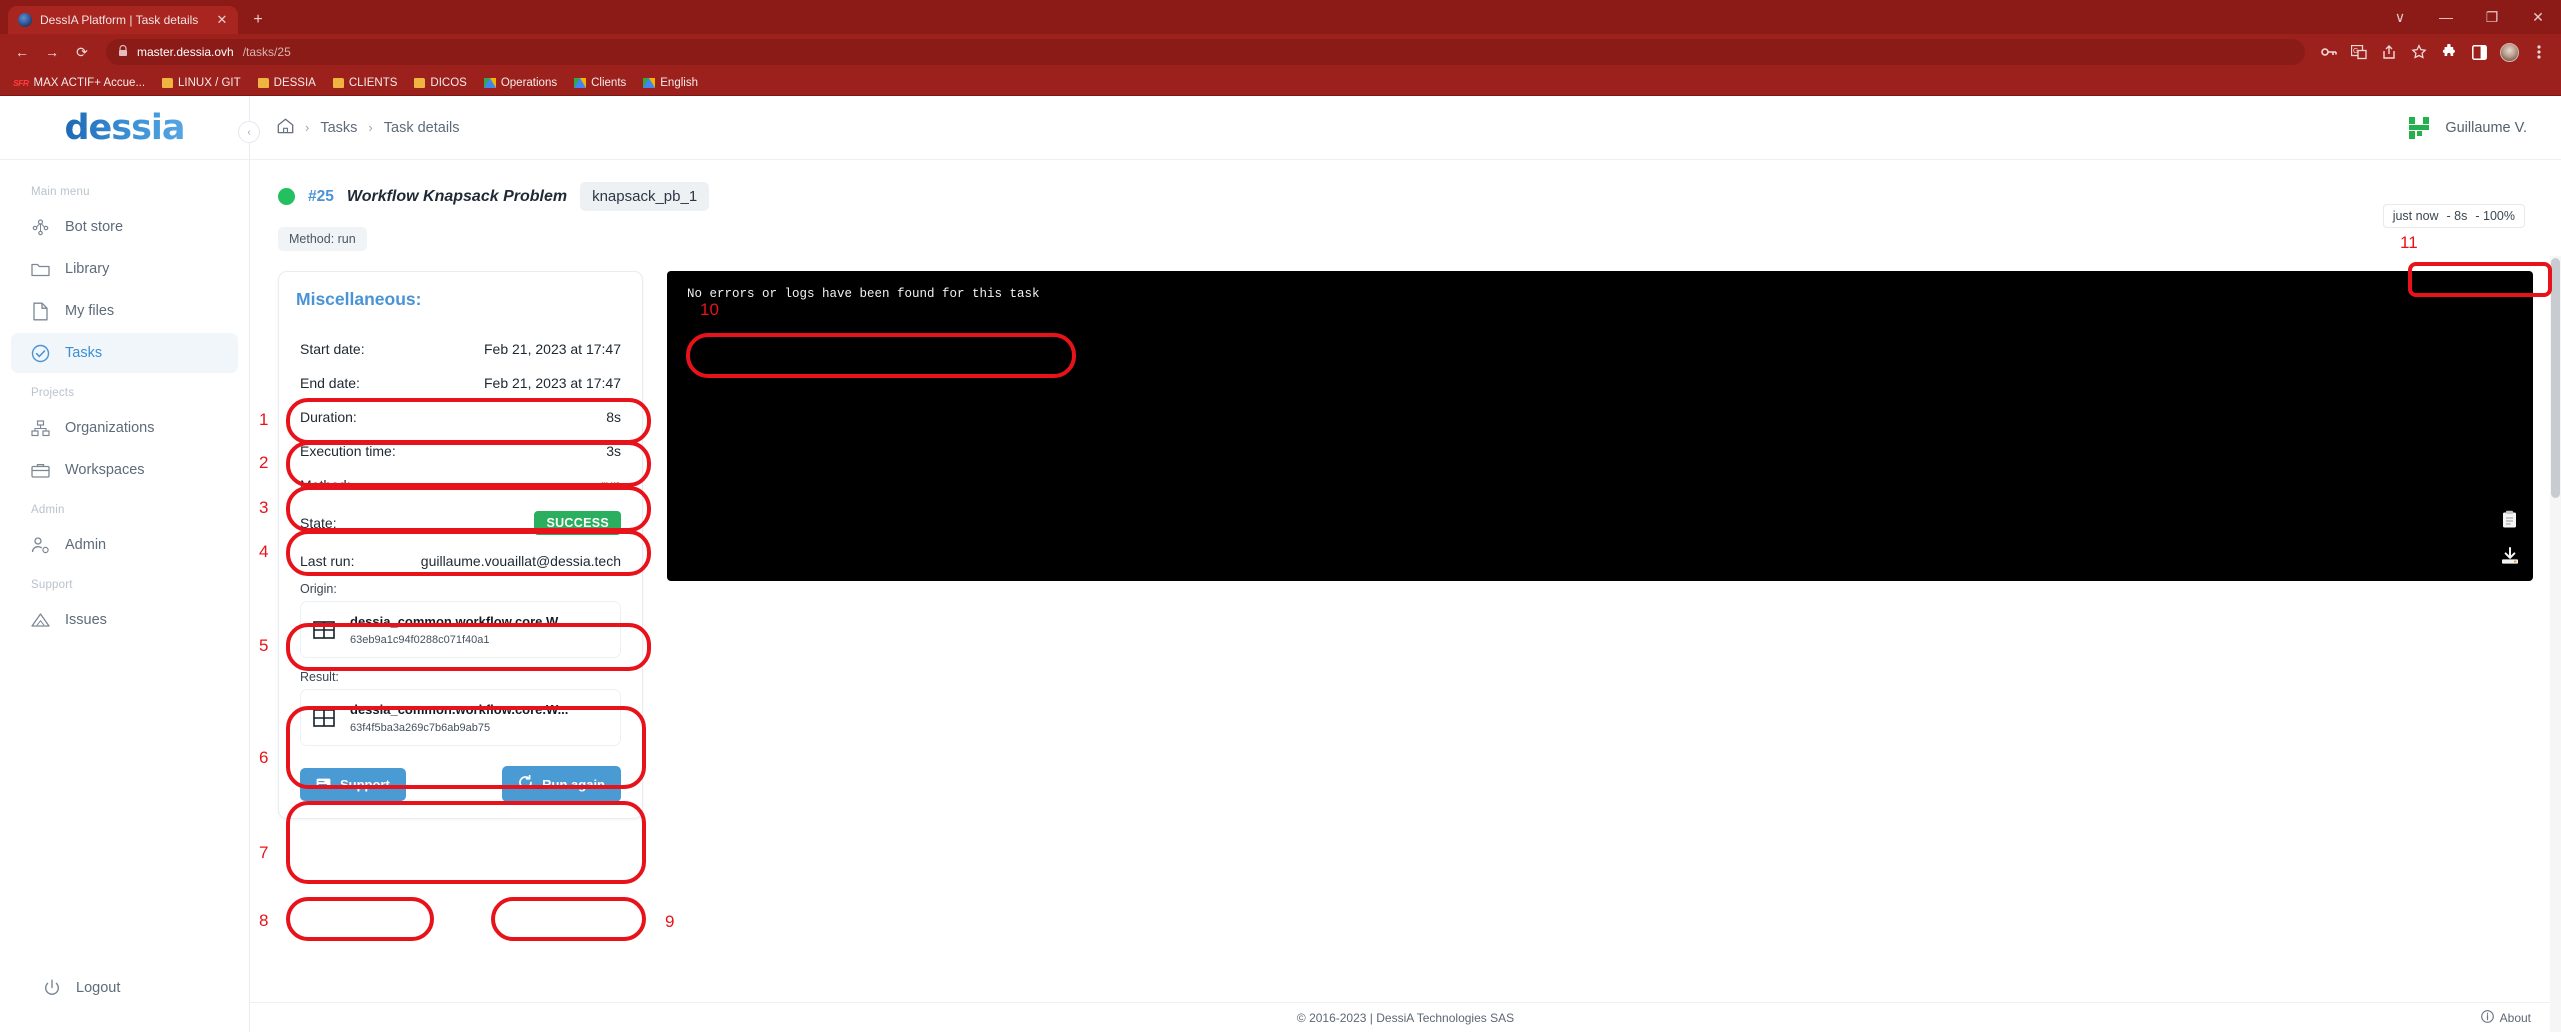  I want to click on briefcase-icon, so click(40, 470).